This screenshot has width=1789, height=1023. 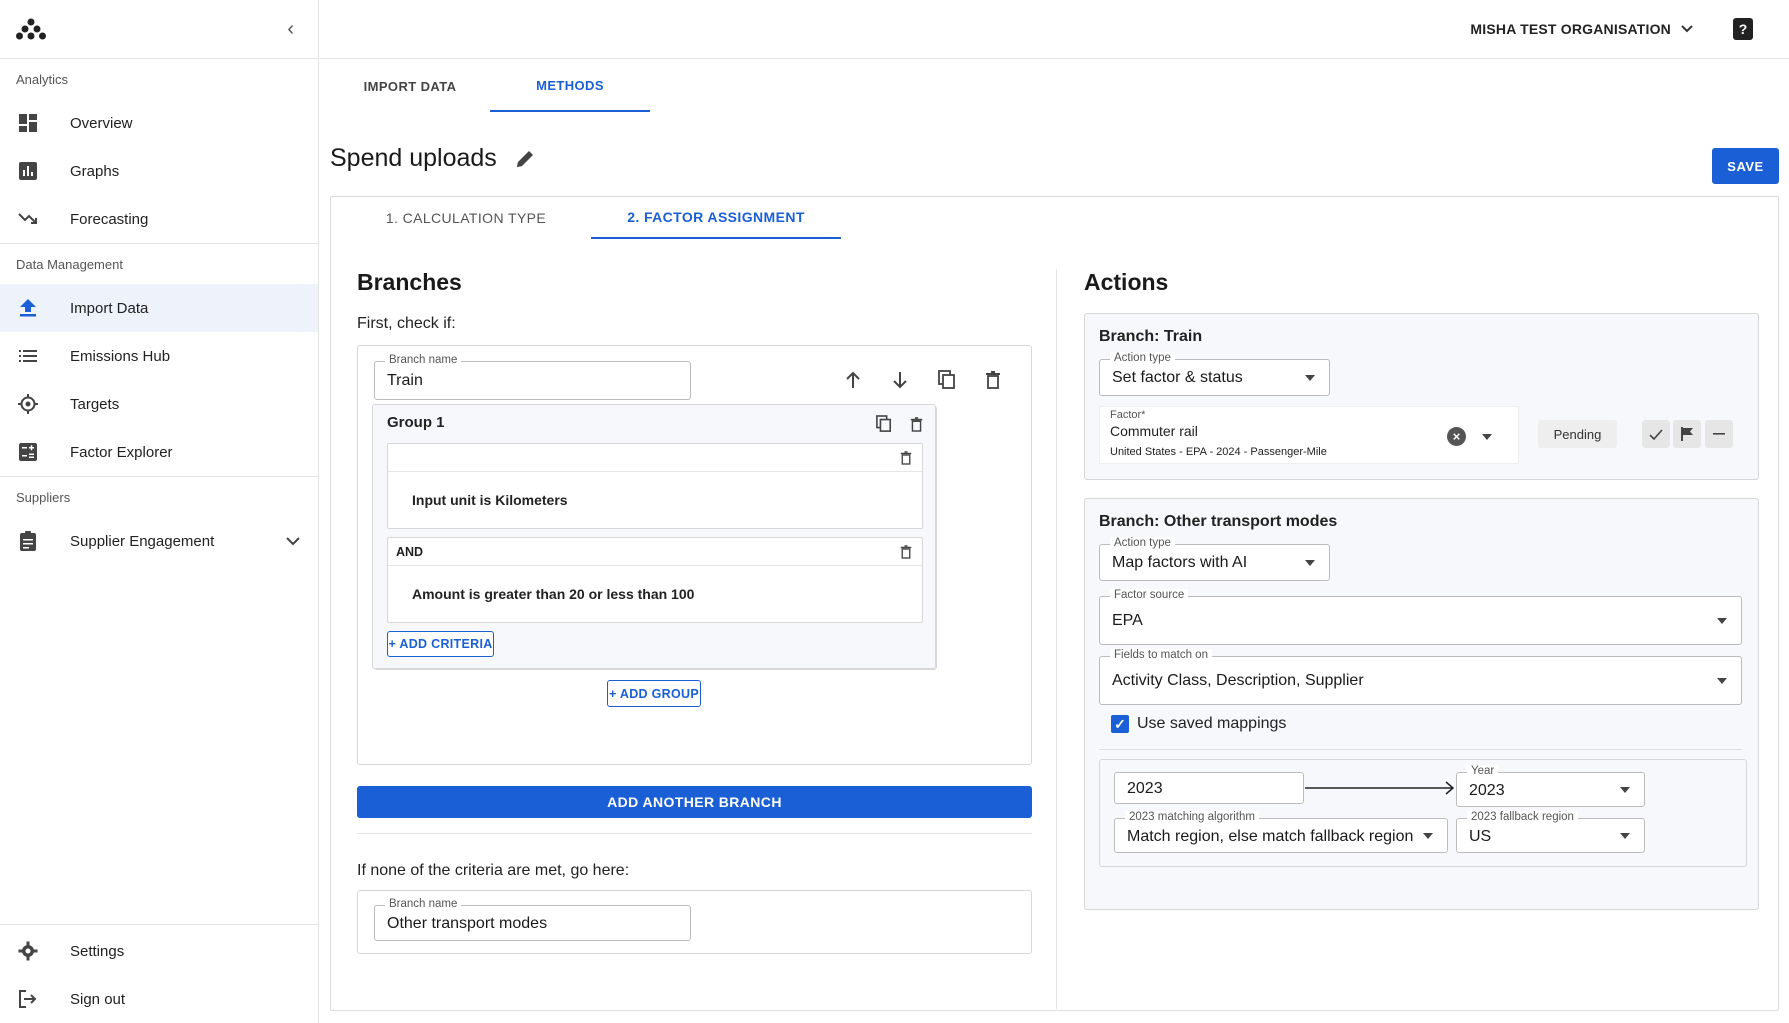 I want to click on approve-button, so click(x=1656, y=434).